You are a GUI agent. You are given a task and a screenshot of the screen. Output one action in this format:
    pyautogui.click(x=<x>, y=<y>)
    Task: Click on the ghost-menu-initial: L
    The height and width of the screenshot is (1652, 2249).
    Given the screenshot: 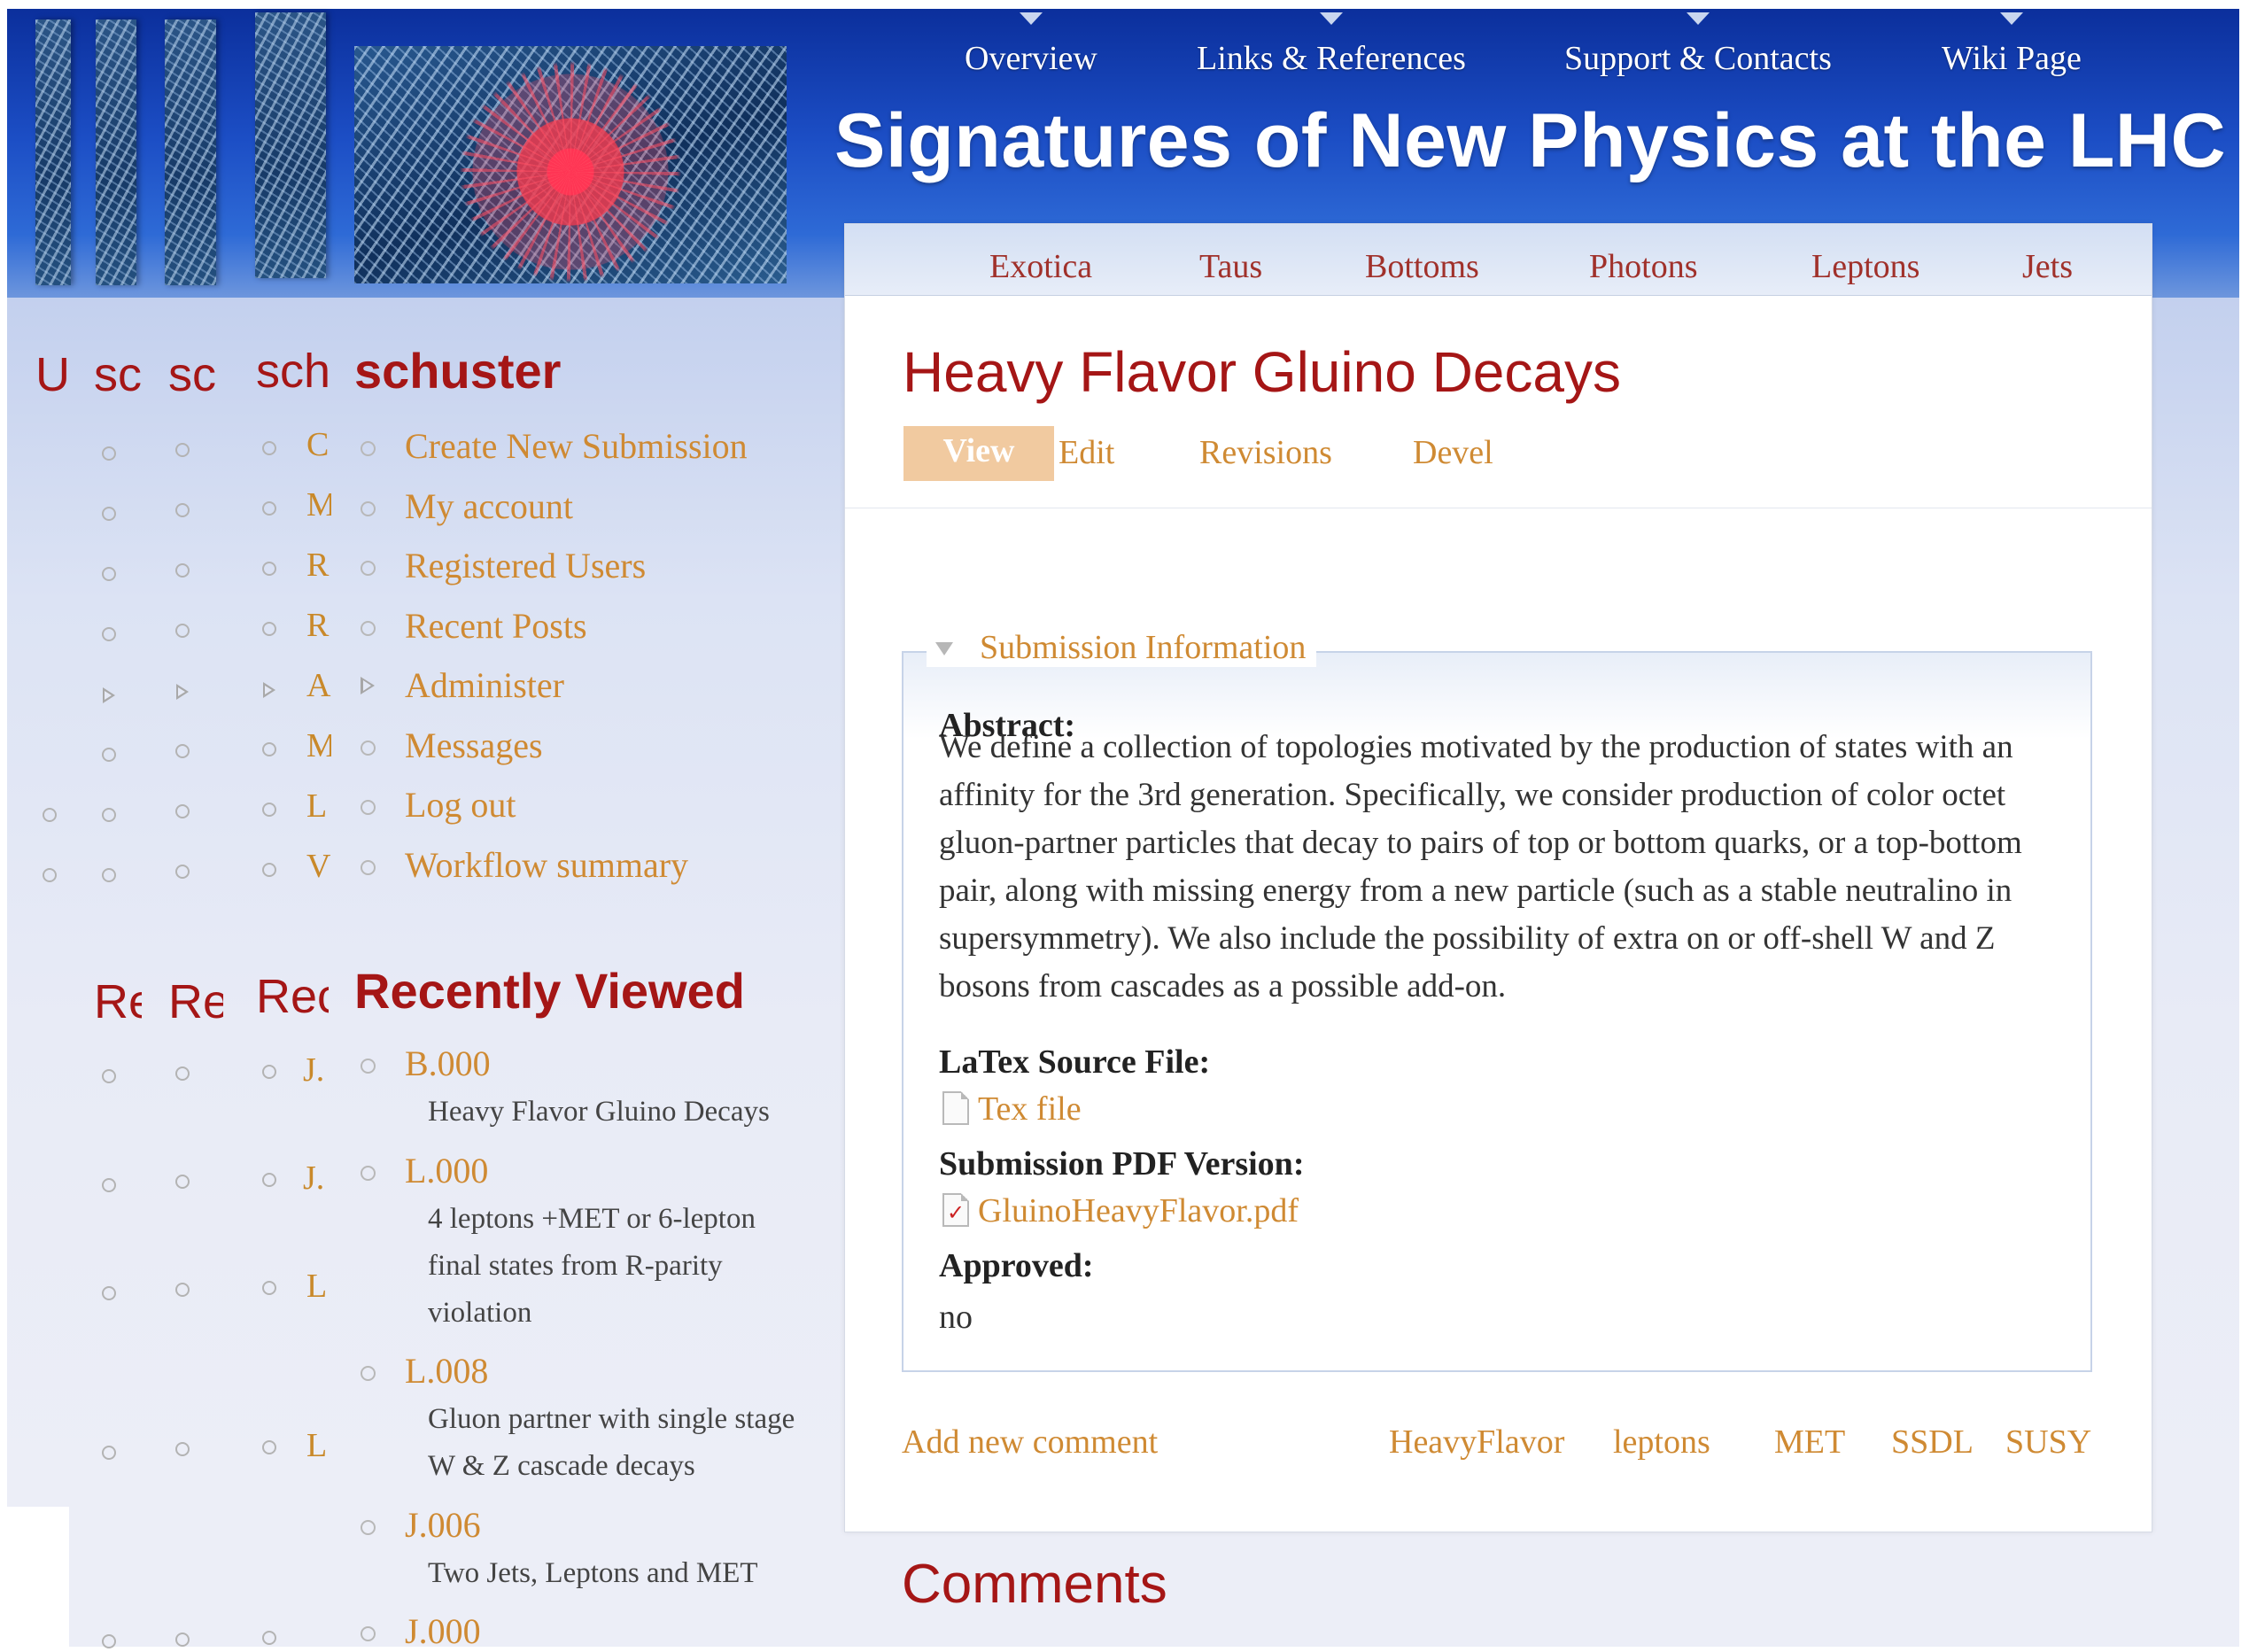 What is the action you would take?
    pyautogui.click(x=317, y=806)
    